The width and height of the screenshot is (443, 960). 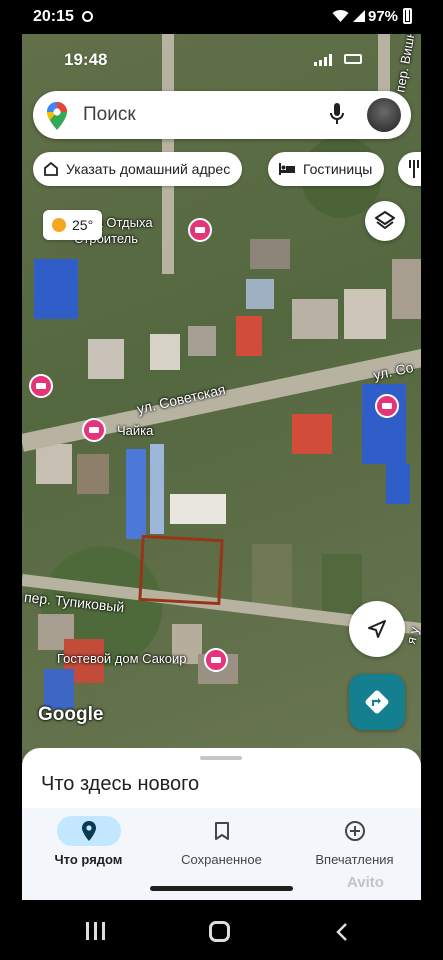 I want to click on back-button, so click(x=342, y=932).